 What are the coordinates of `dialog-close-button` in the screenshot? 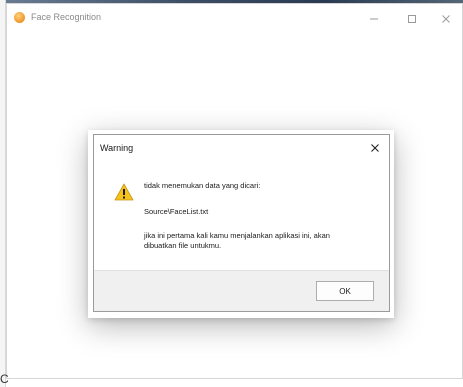 It's located at (375, 148).